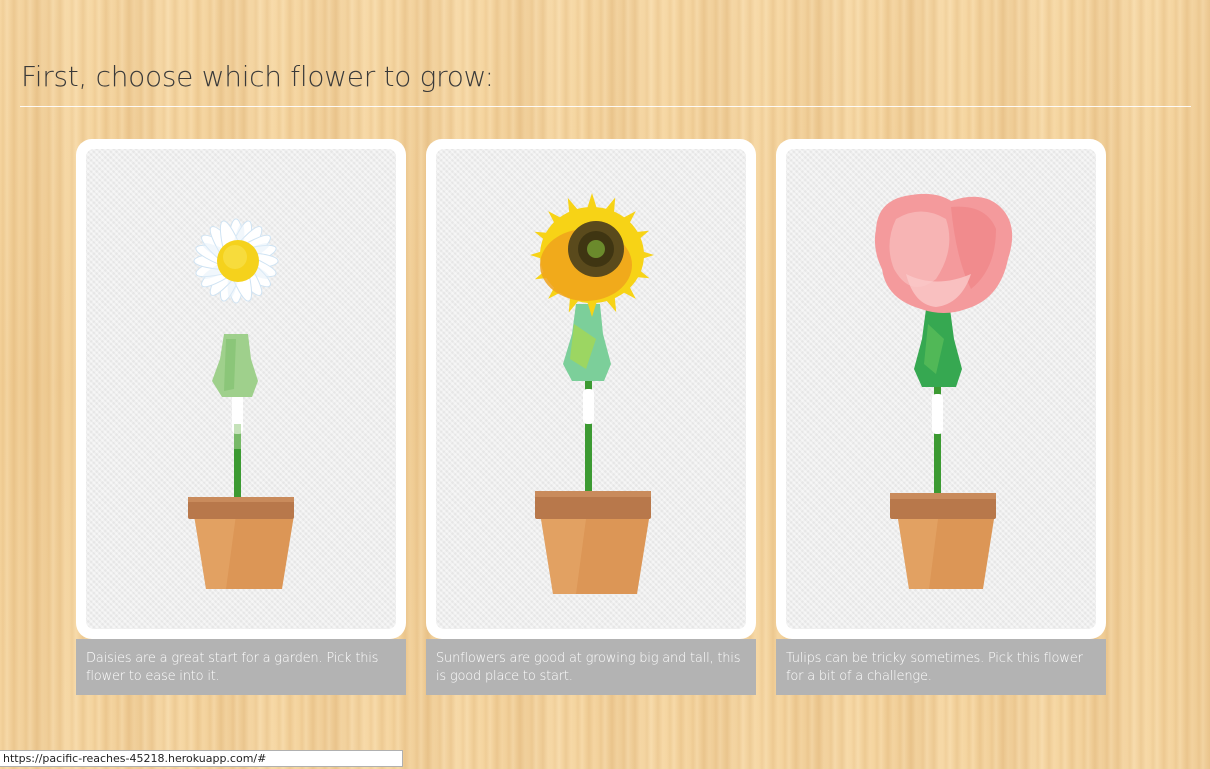  What do you see at coordinates (943, 391) in the screenshot?
I see `tulip-image` at bounding box center [943, 391].